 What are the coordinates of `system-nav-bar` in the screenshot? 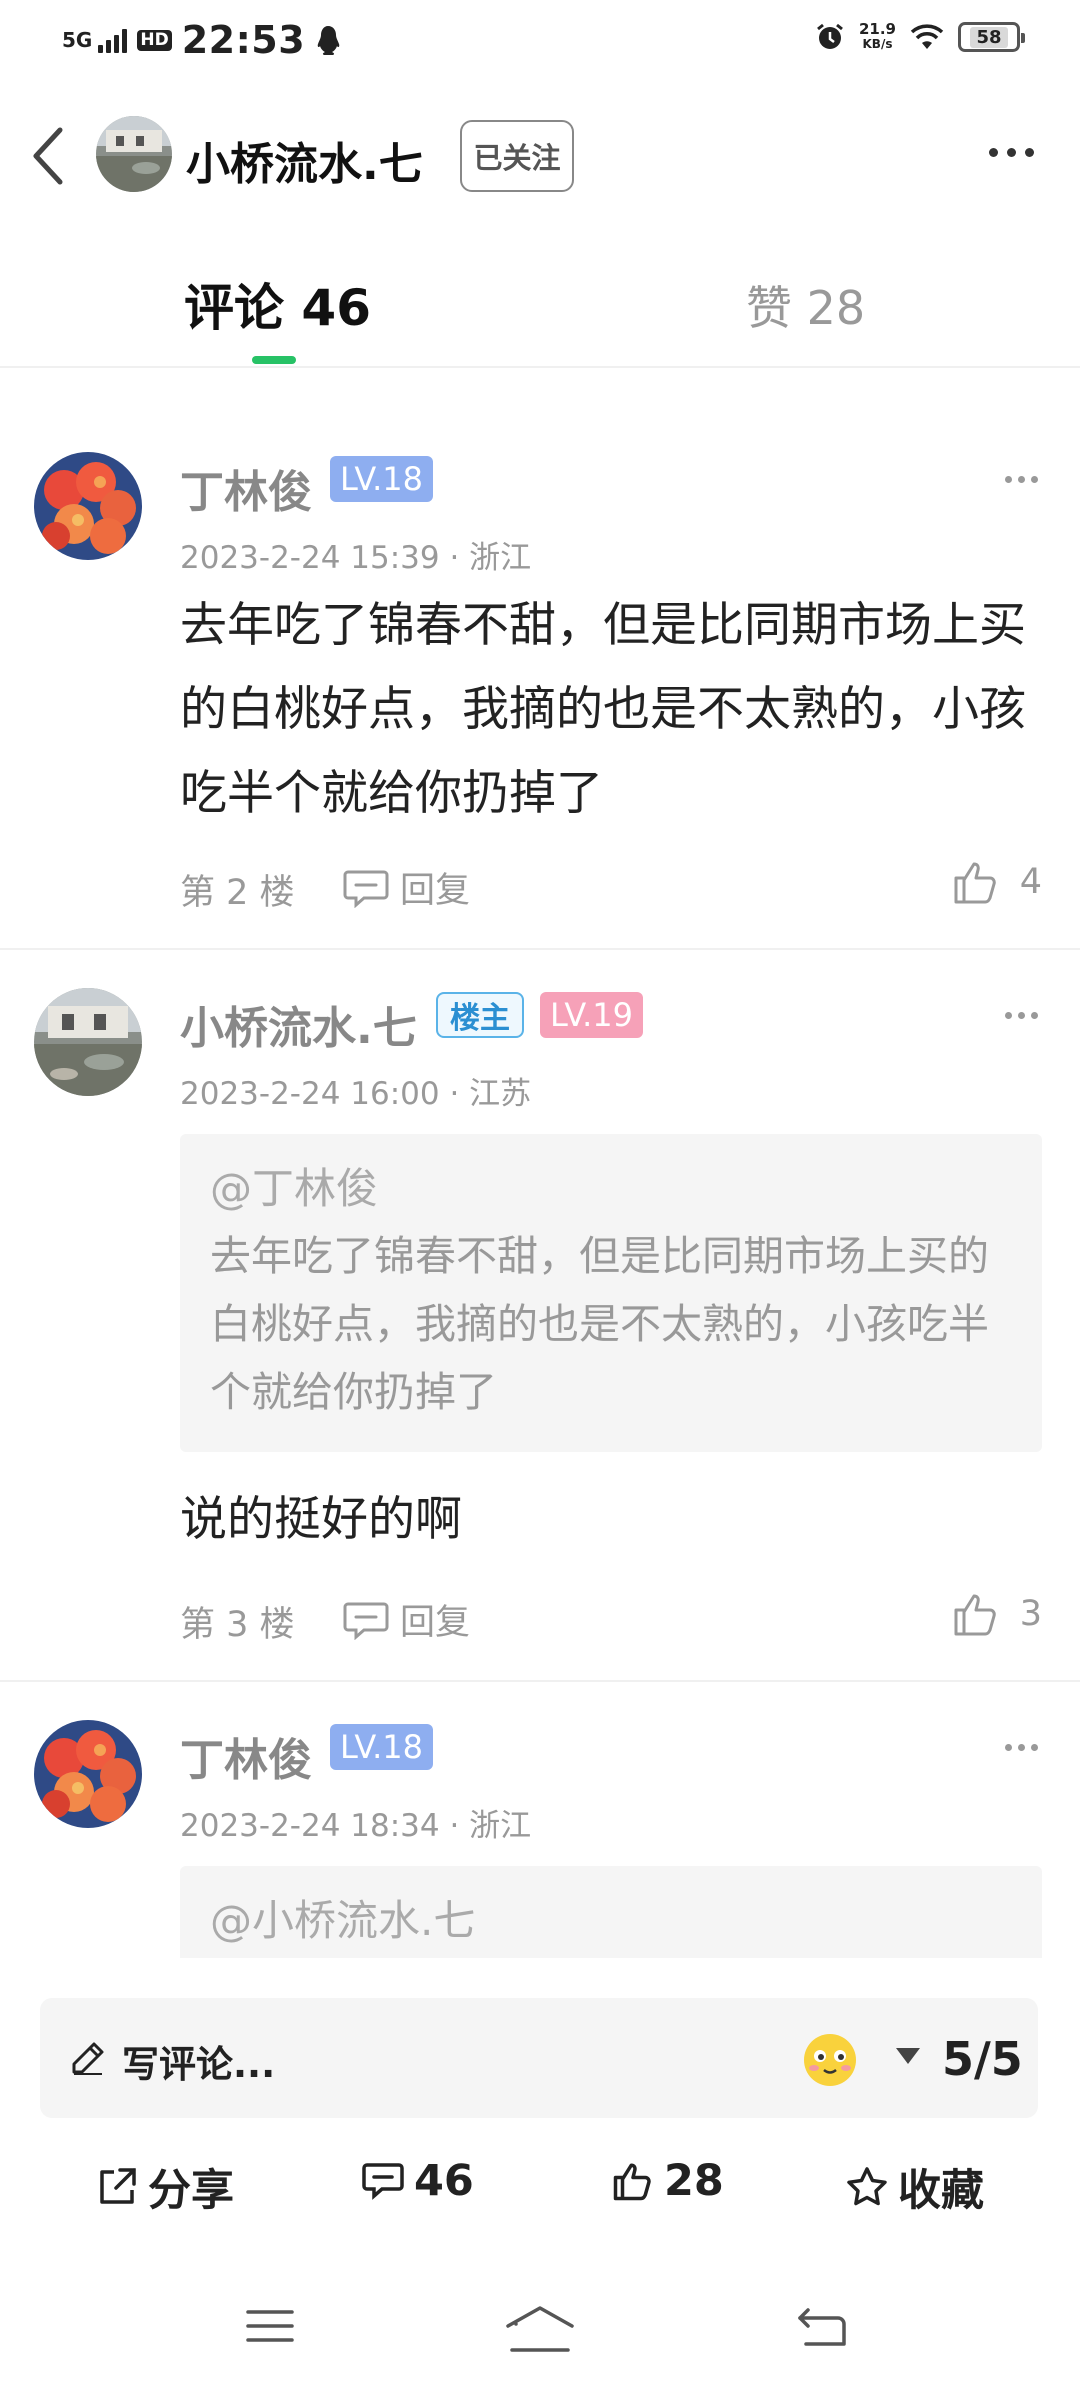 It's located at (540, 2344).